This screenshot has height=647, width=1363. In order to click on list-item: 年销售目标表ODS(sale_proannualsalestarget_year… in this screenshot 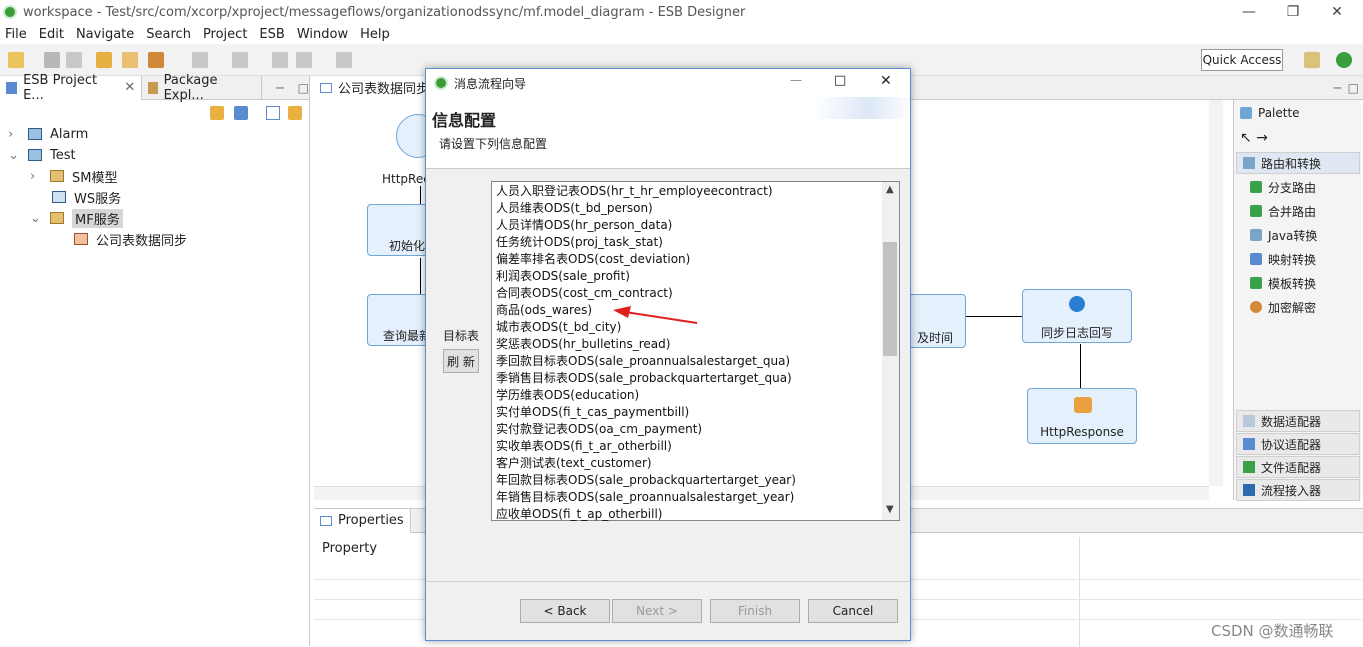, I will do `click(687, 497)`.